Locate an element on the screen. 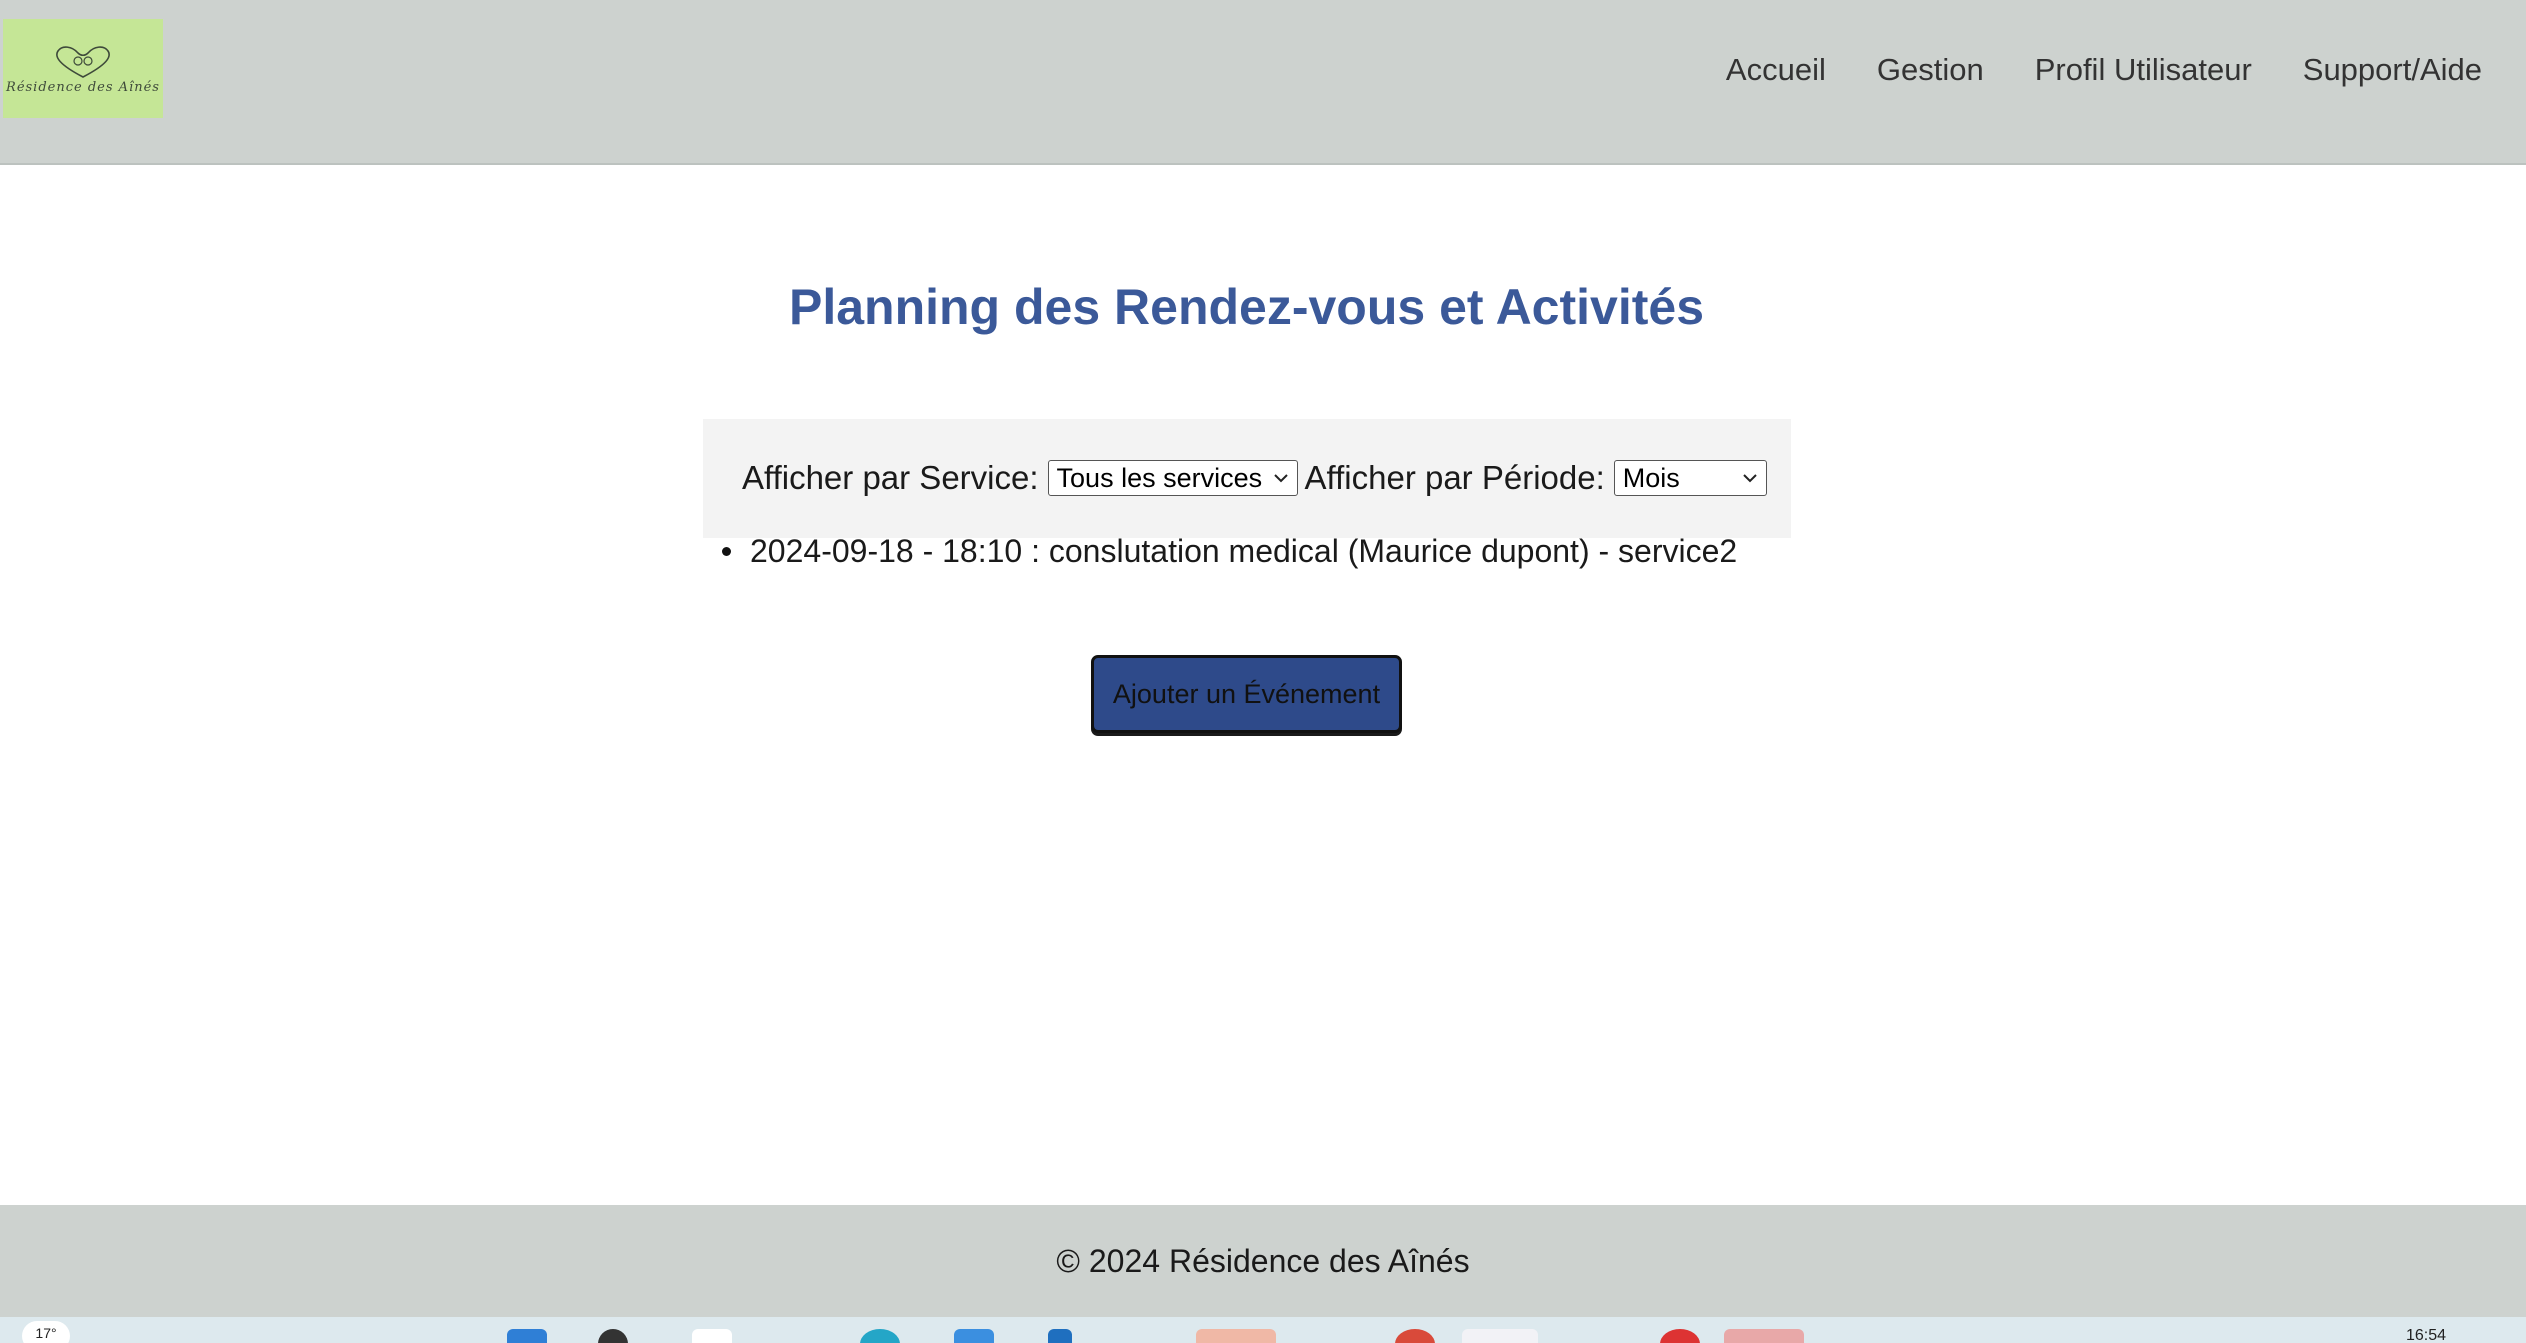 The image size is (2526, 1343). search-icon is located at coordinates (613, 1336).